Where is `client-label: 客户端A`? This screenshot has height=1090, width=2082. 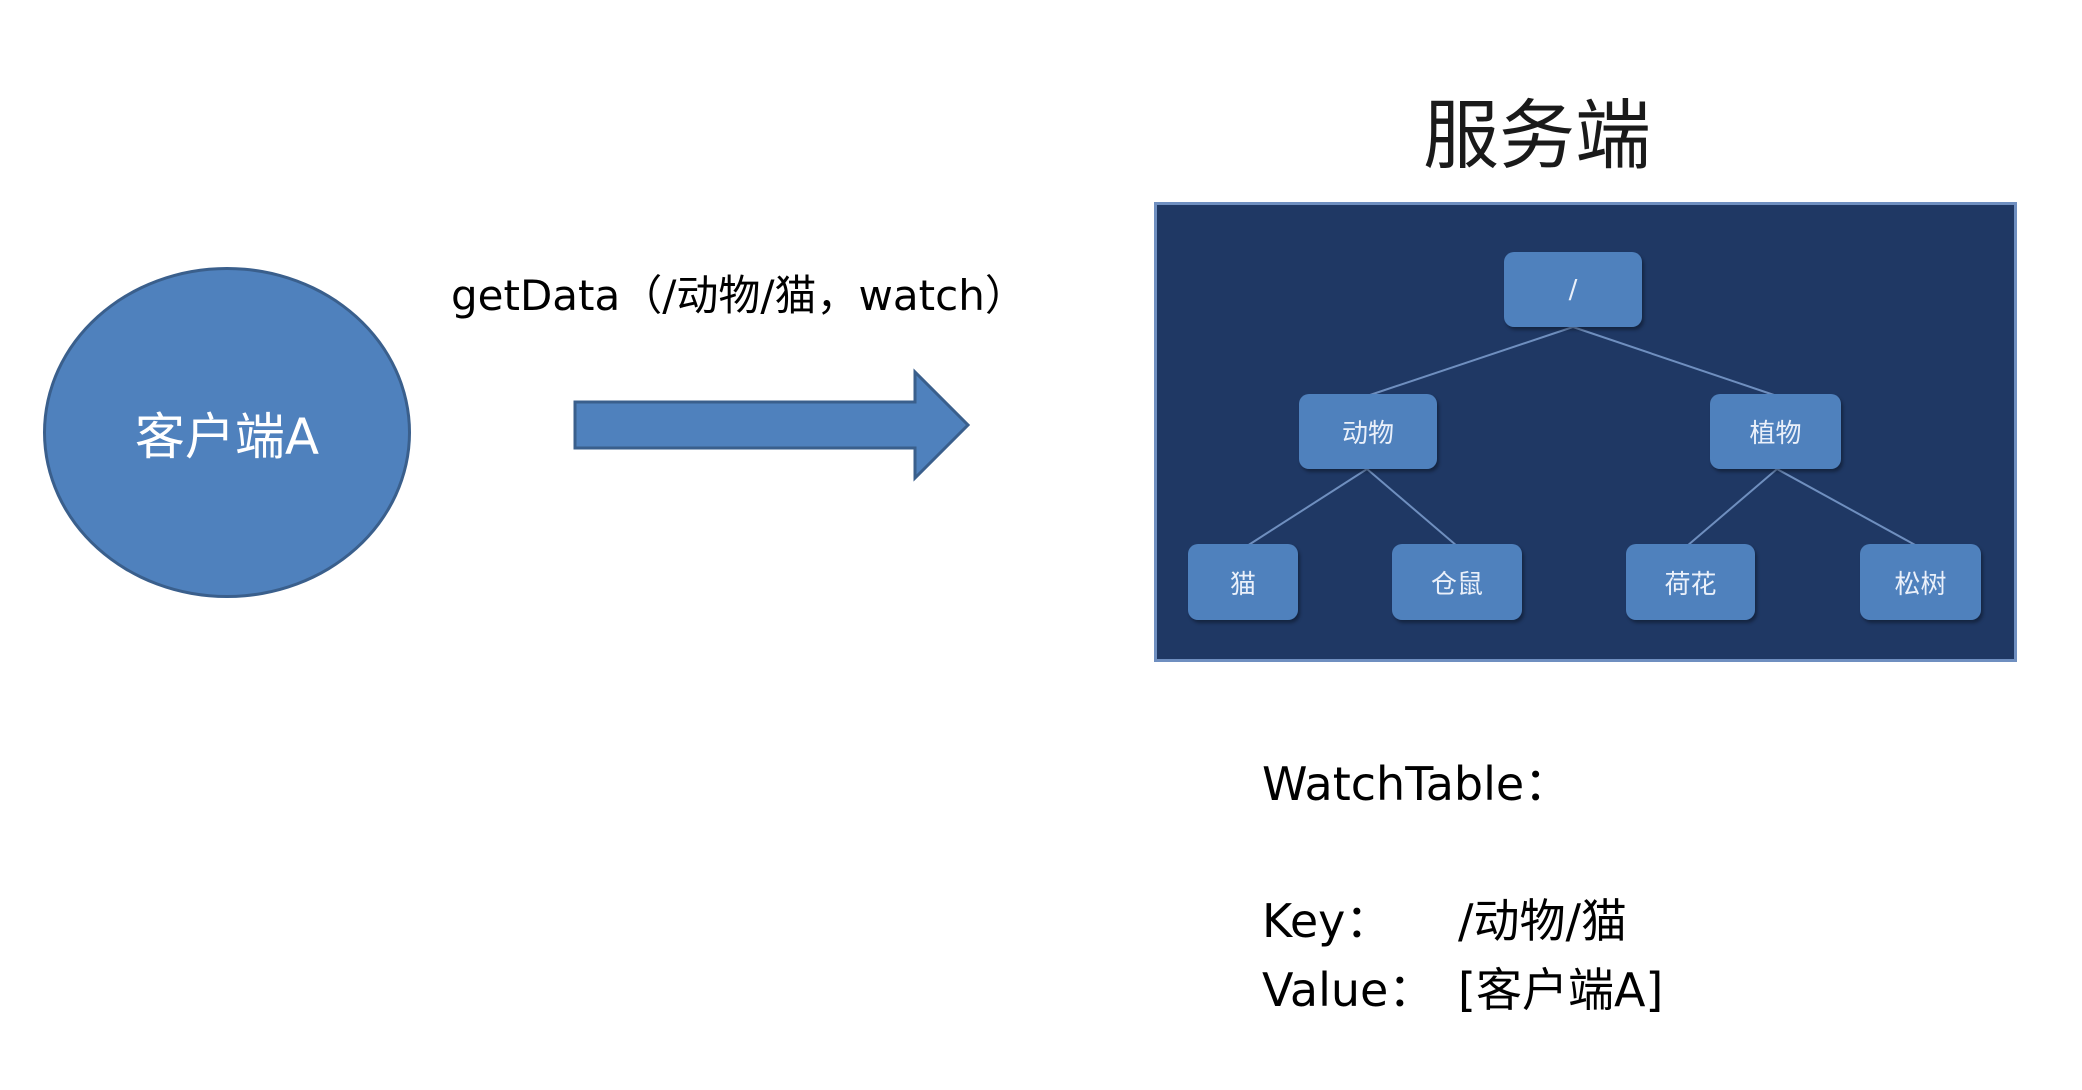
client-label: 客户端A is located at coordinates (227, 436).